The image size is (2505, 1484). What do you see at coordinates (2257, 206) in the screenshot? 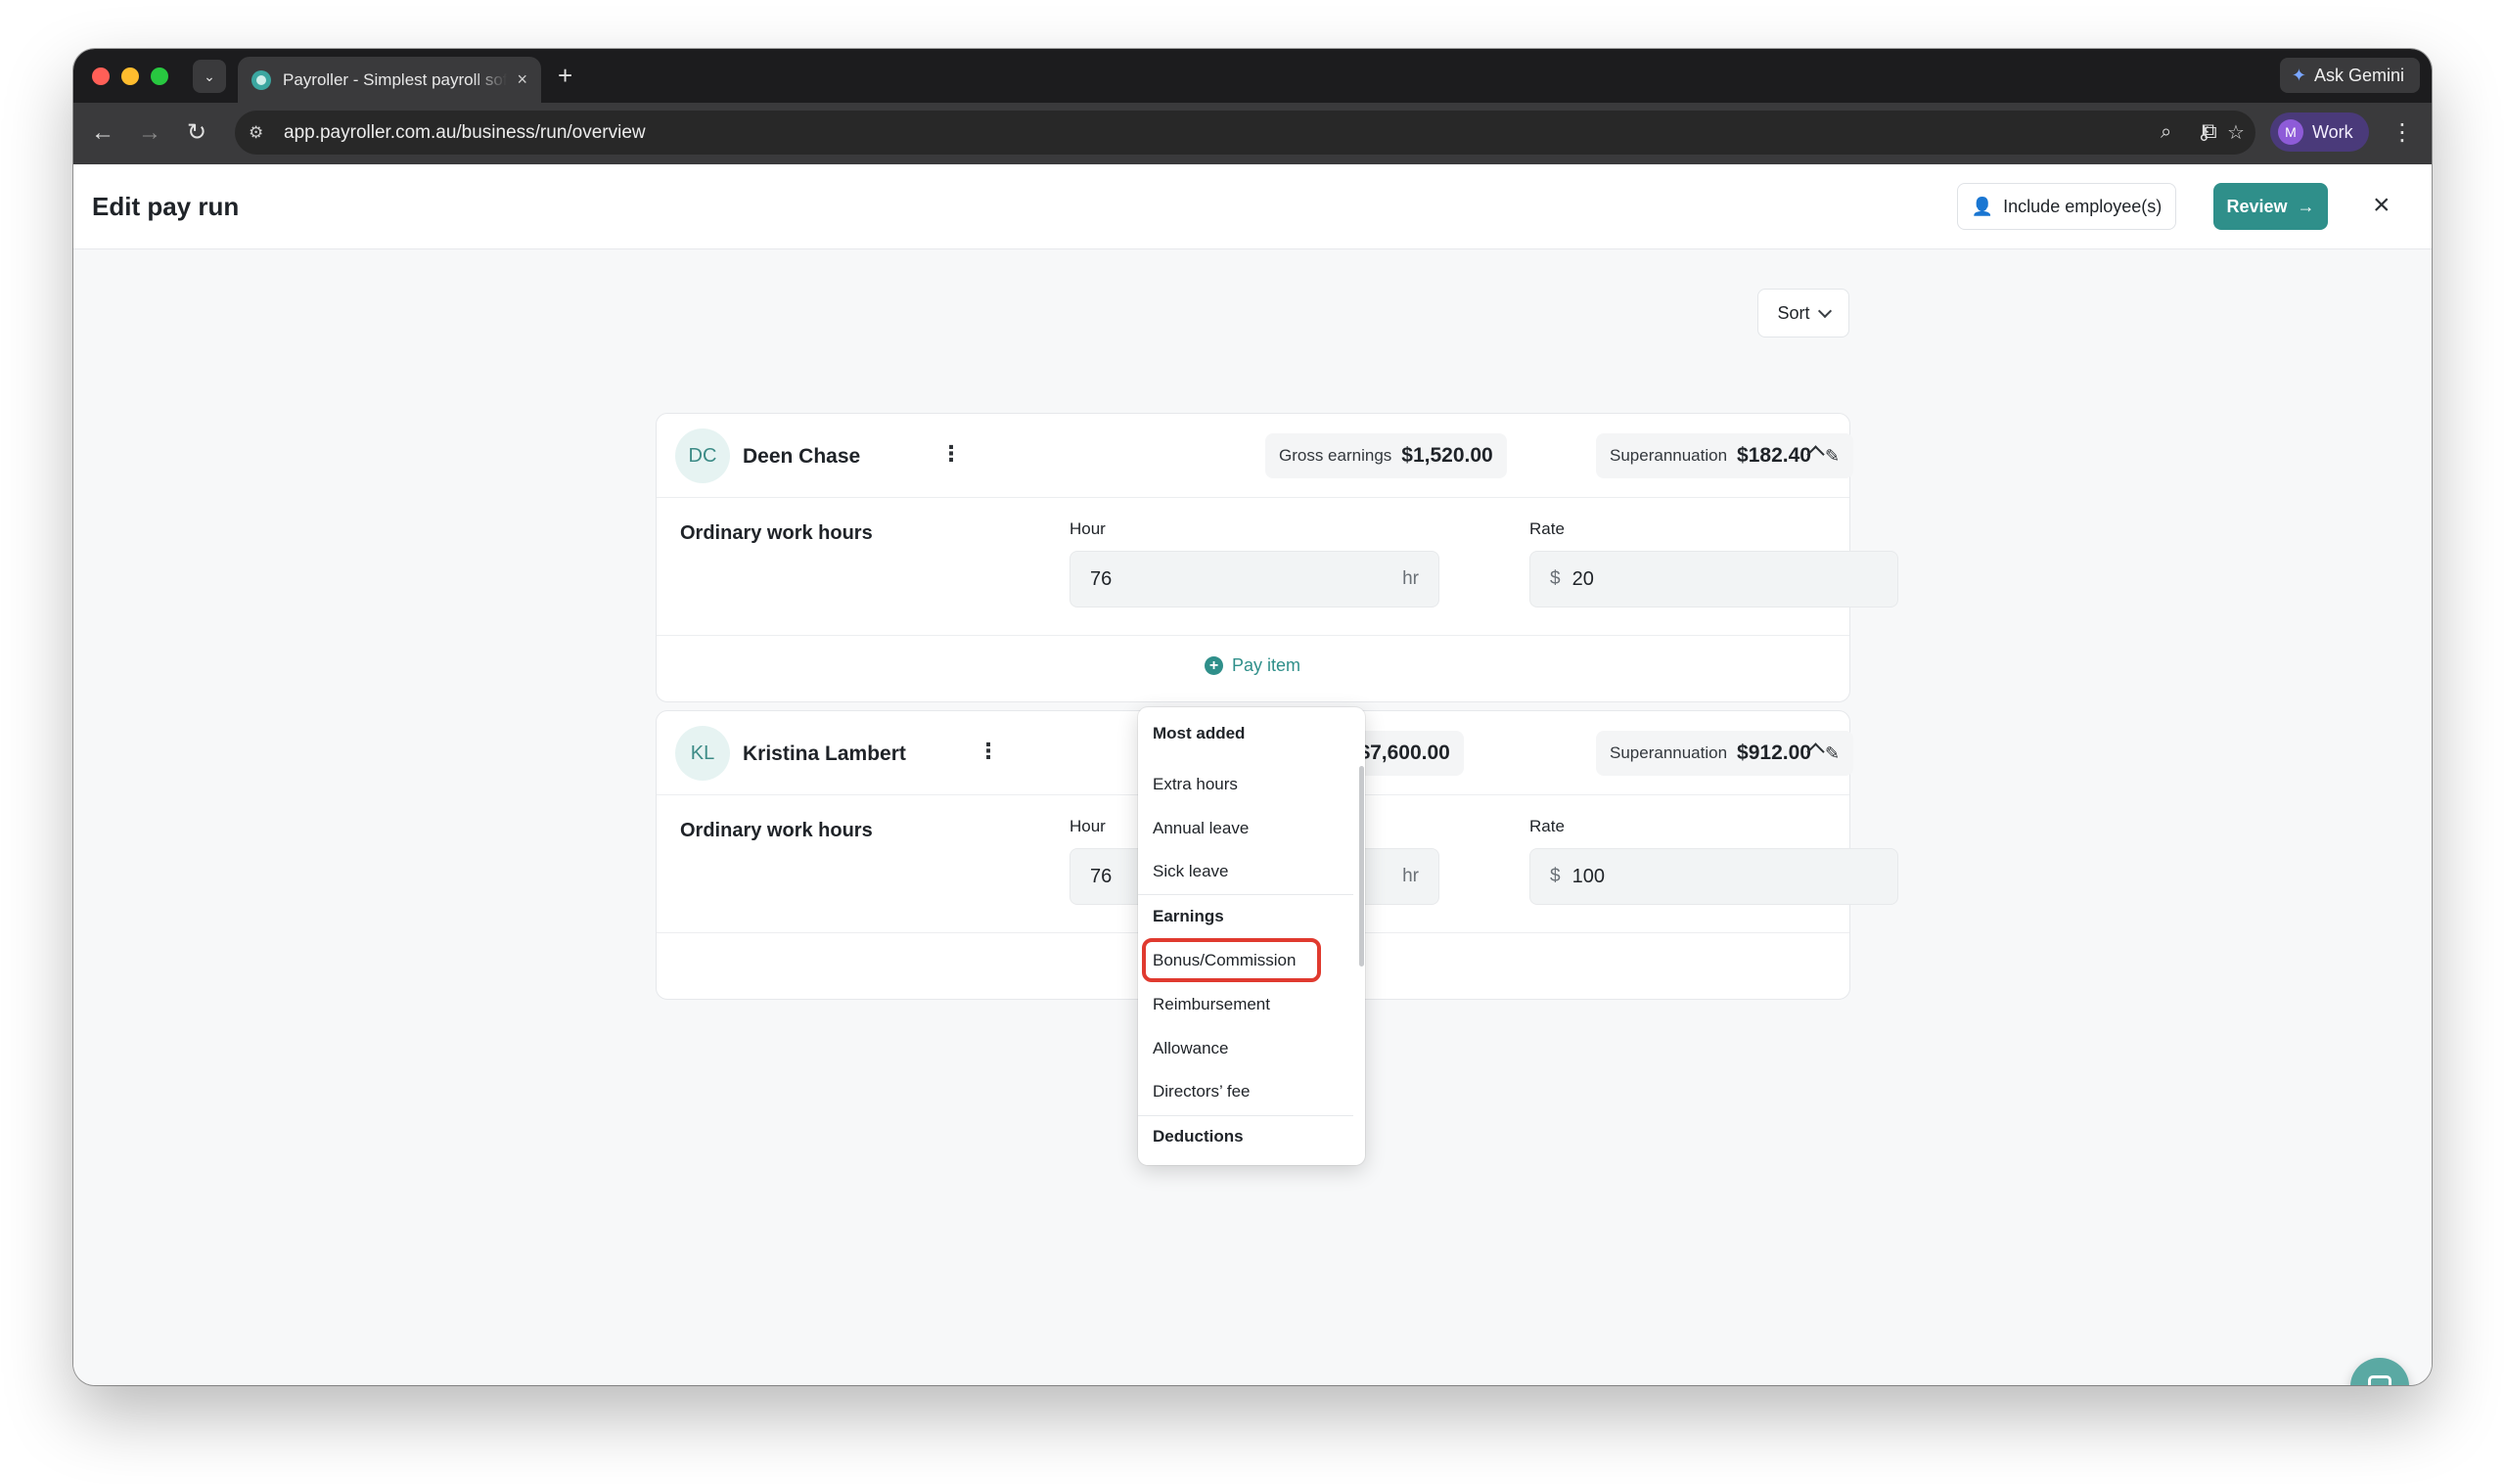
I see `review-label: Review` at bounding box center [2257, 206].